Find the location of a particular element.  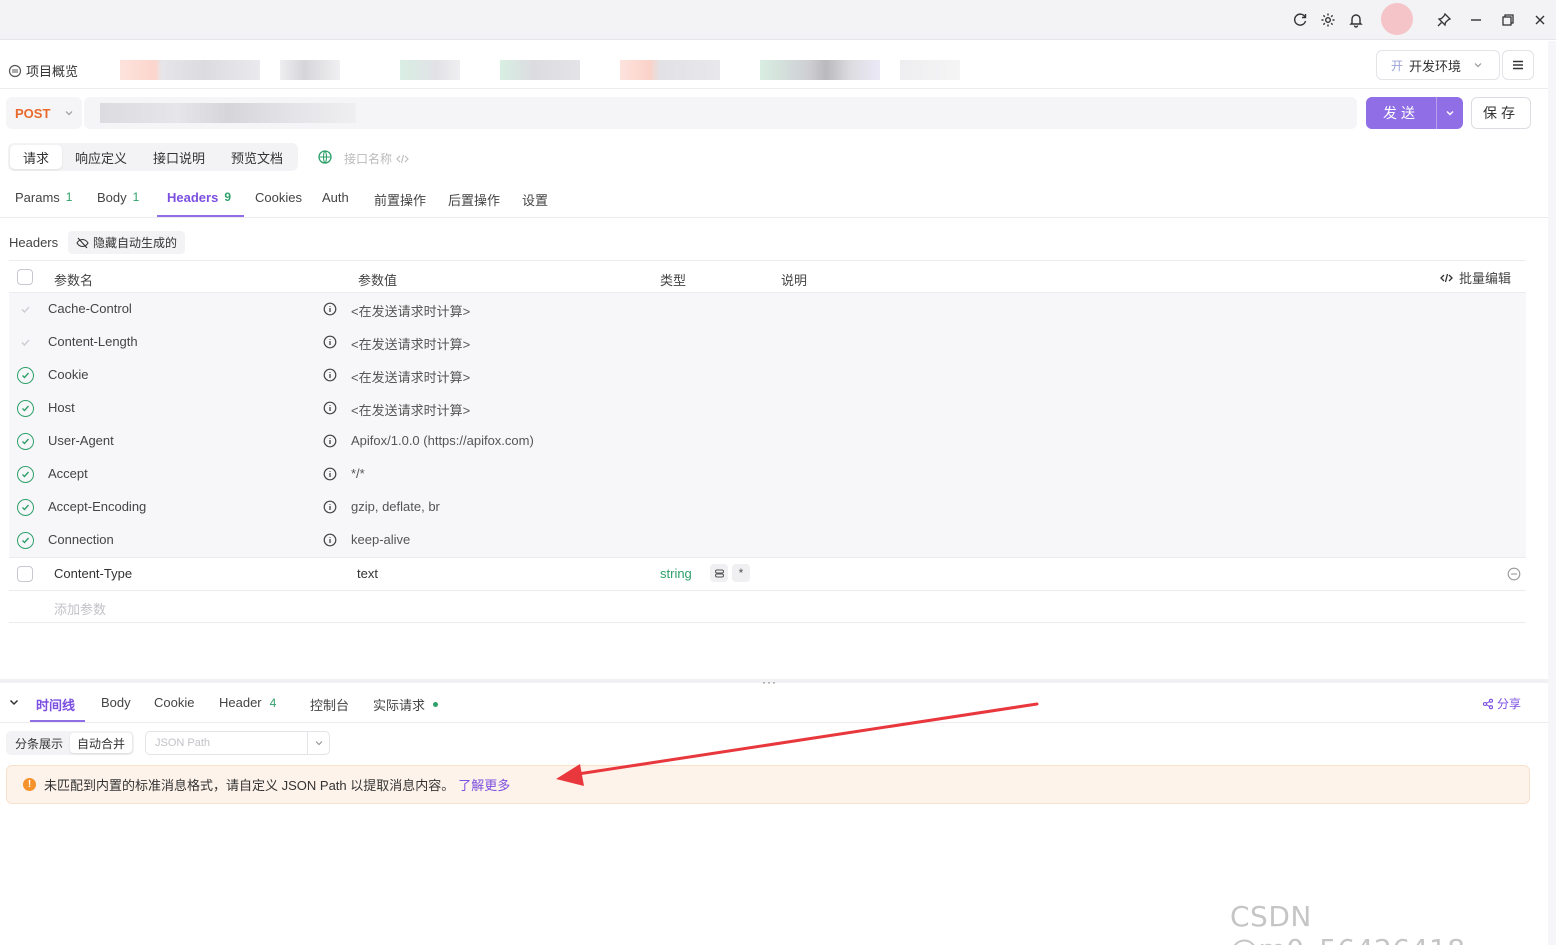

tab-request: 请求 is located at coordinates (36, 157).